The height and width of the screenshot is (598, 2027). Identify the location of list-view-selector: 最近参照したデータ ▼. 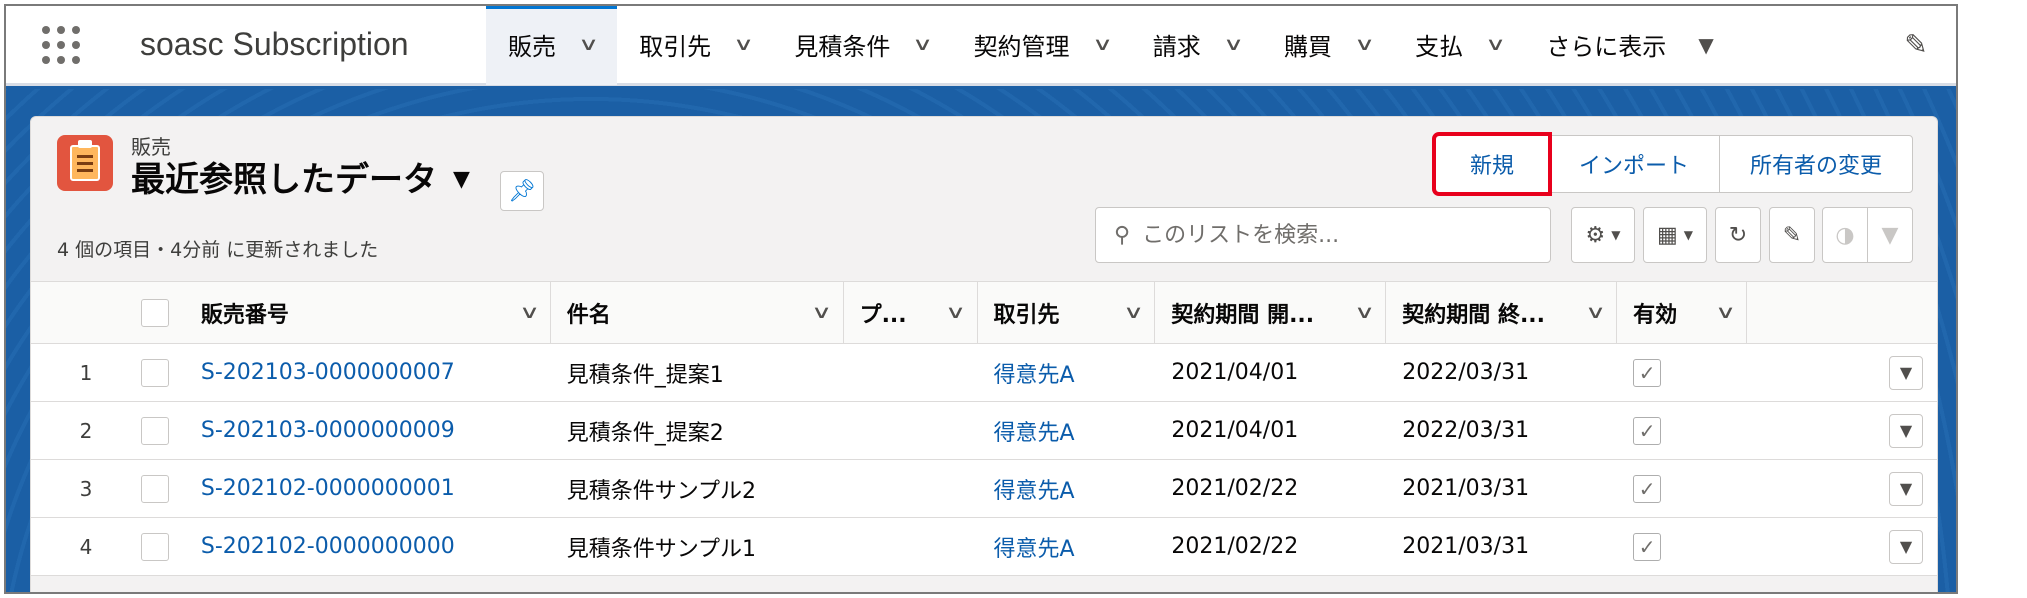
(300, 180).